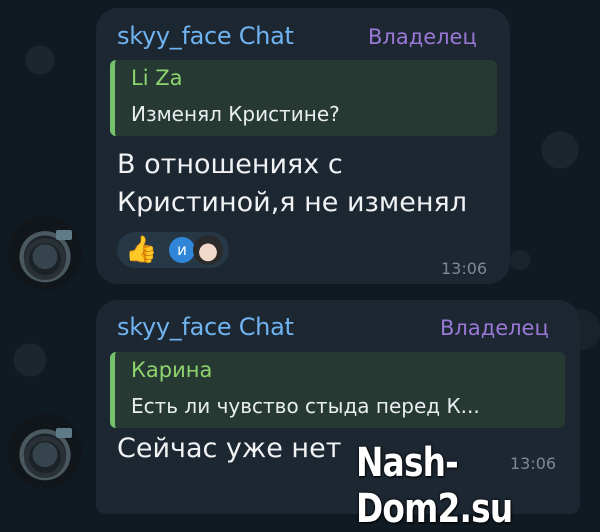 The height and width of the screenshot is (532, 600). I want to click on message-line: Кристиной,я не изменял, so click(292, 202).